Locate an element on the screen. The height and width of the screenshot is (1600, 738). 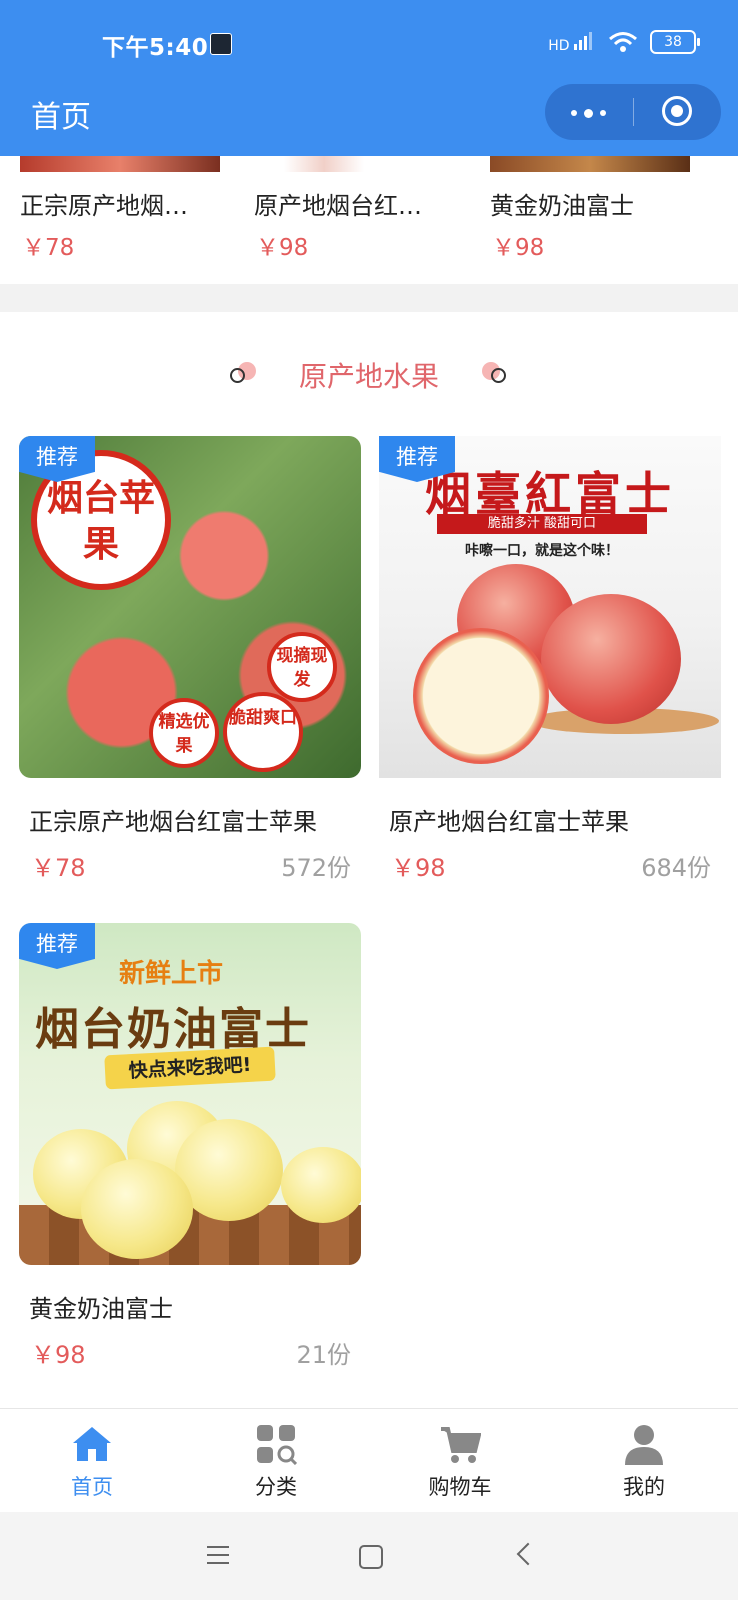
status-indicators: HD 38 is located at coordinates (624, 42).